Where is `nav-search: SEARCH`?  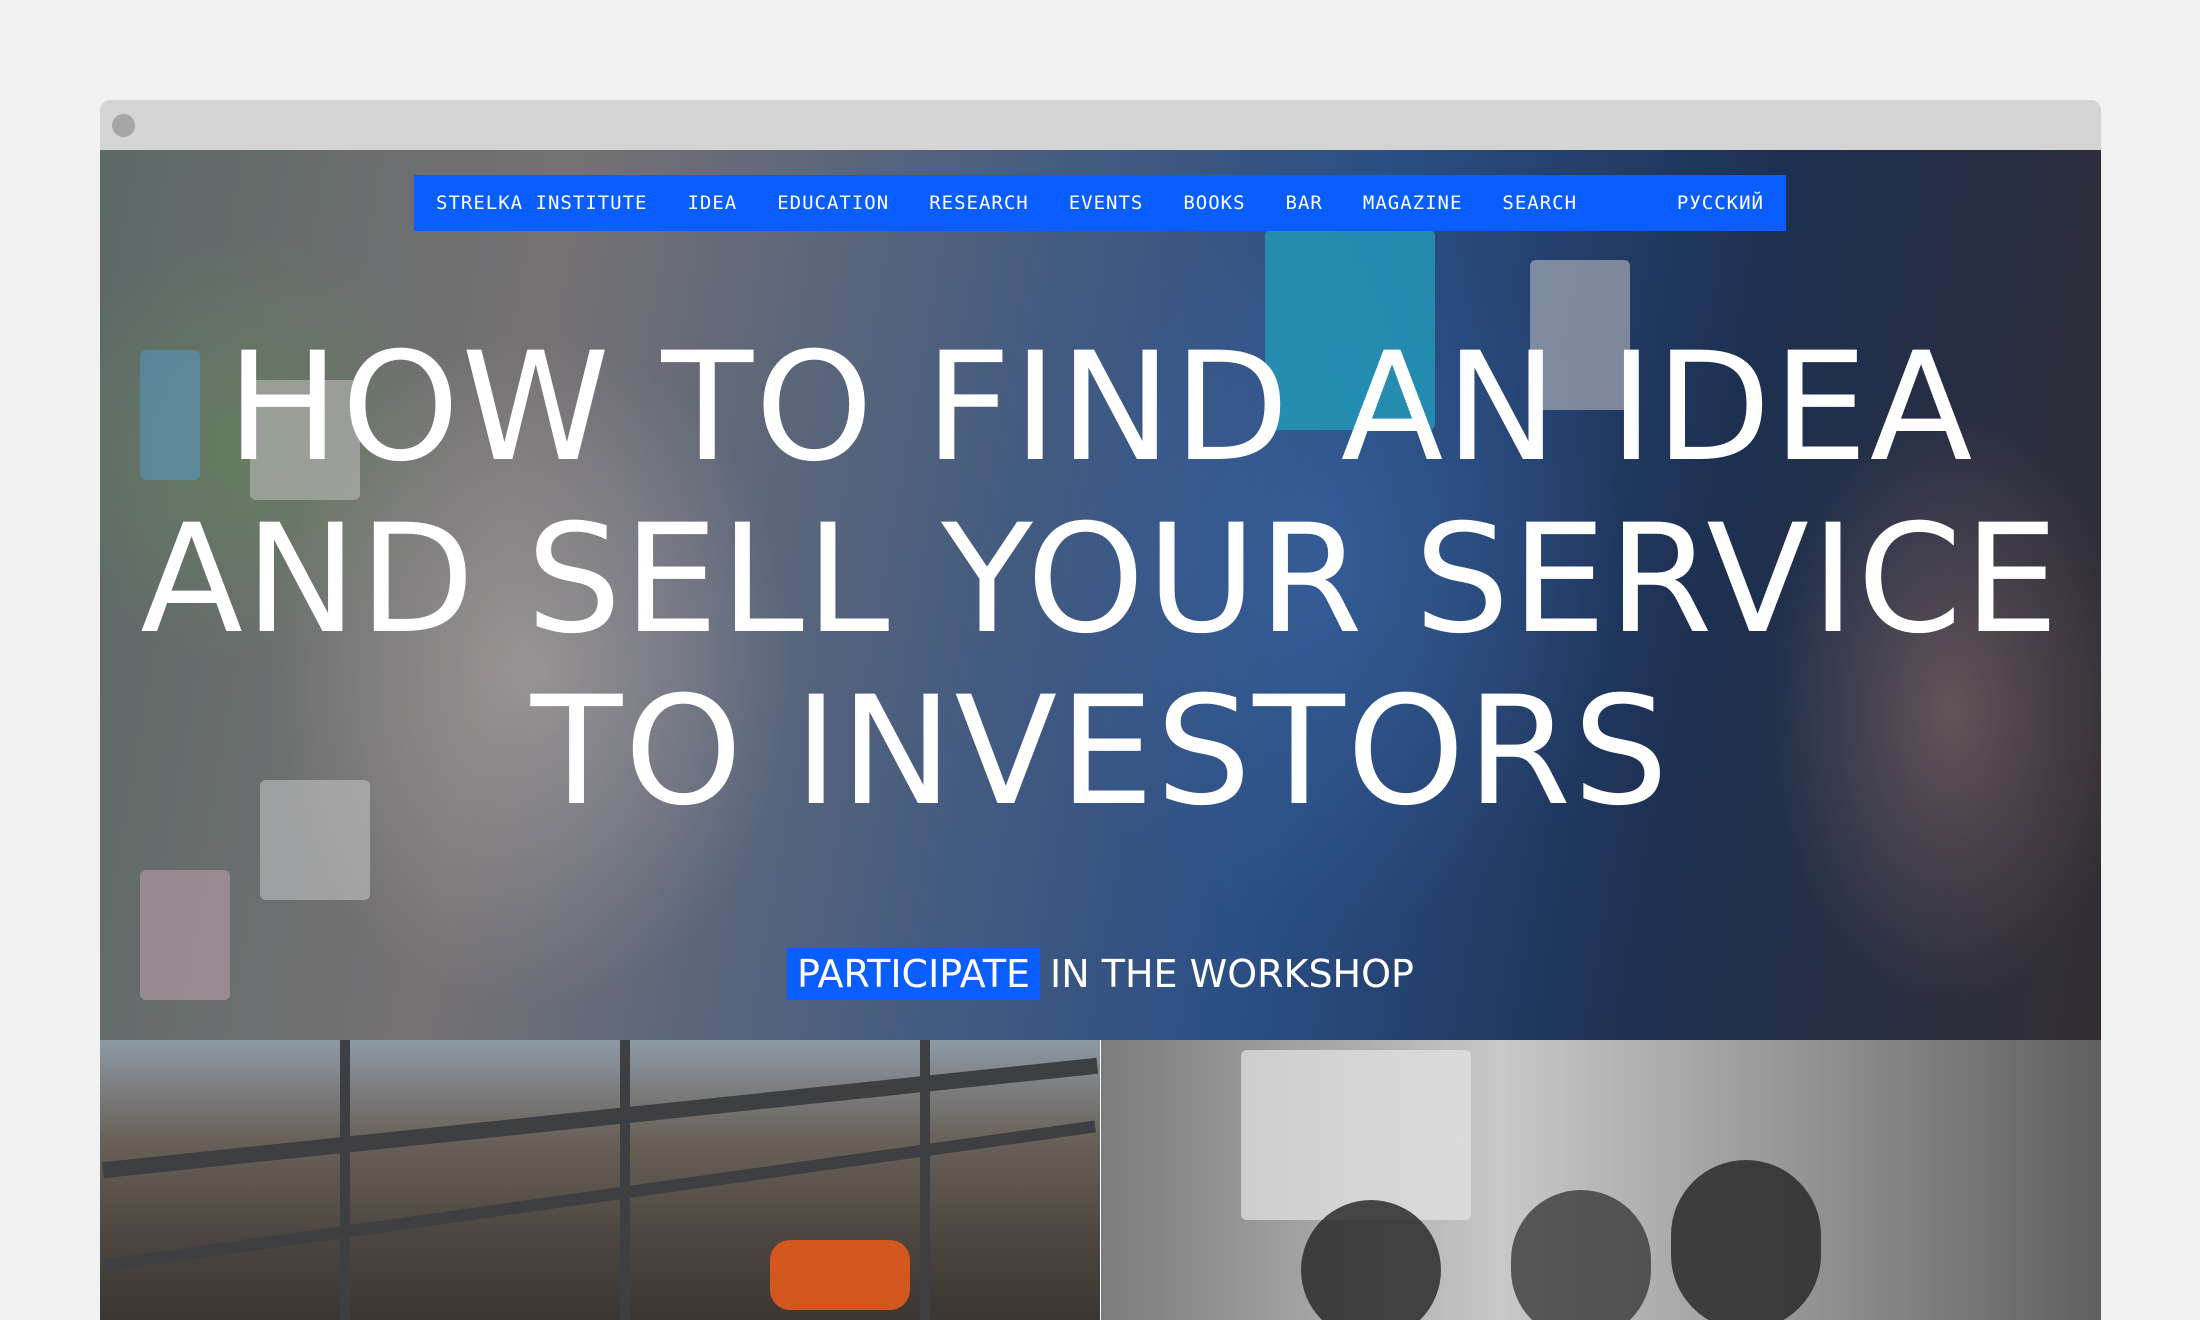 nav-search: SEARCH is located at coordinates (1539, 203).